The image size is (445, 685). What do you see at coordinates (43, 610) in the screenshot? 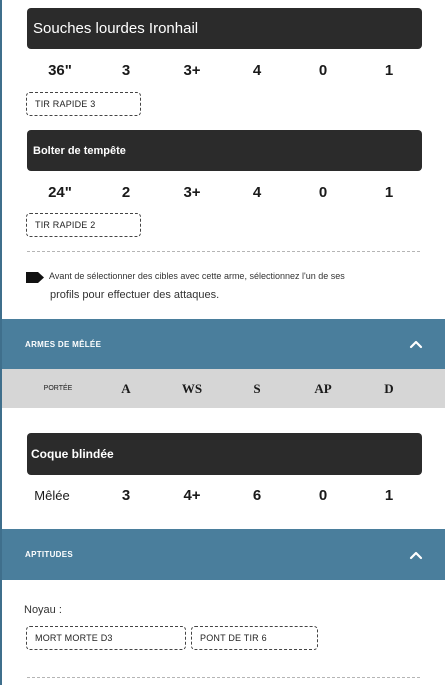
I see `core-label: Noyau :` at bounding box center [43, 610].